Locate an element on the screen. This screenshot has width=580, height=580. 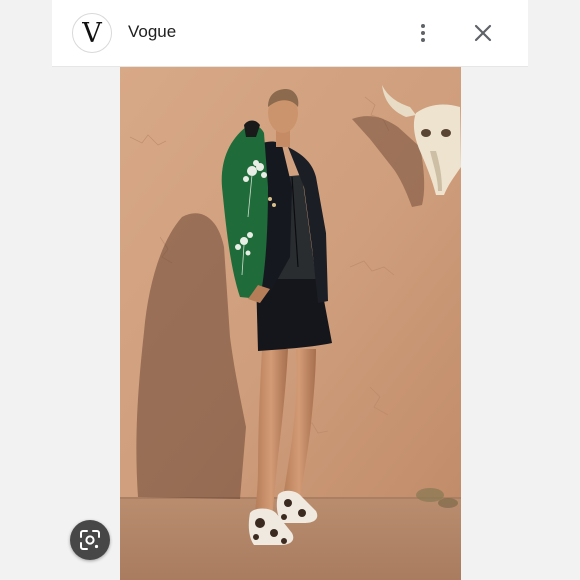
google-lens-icon is located at coordinates (90, 540).